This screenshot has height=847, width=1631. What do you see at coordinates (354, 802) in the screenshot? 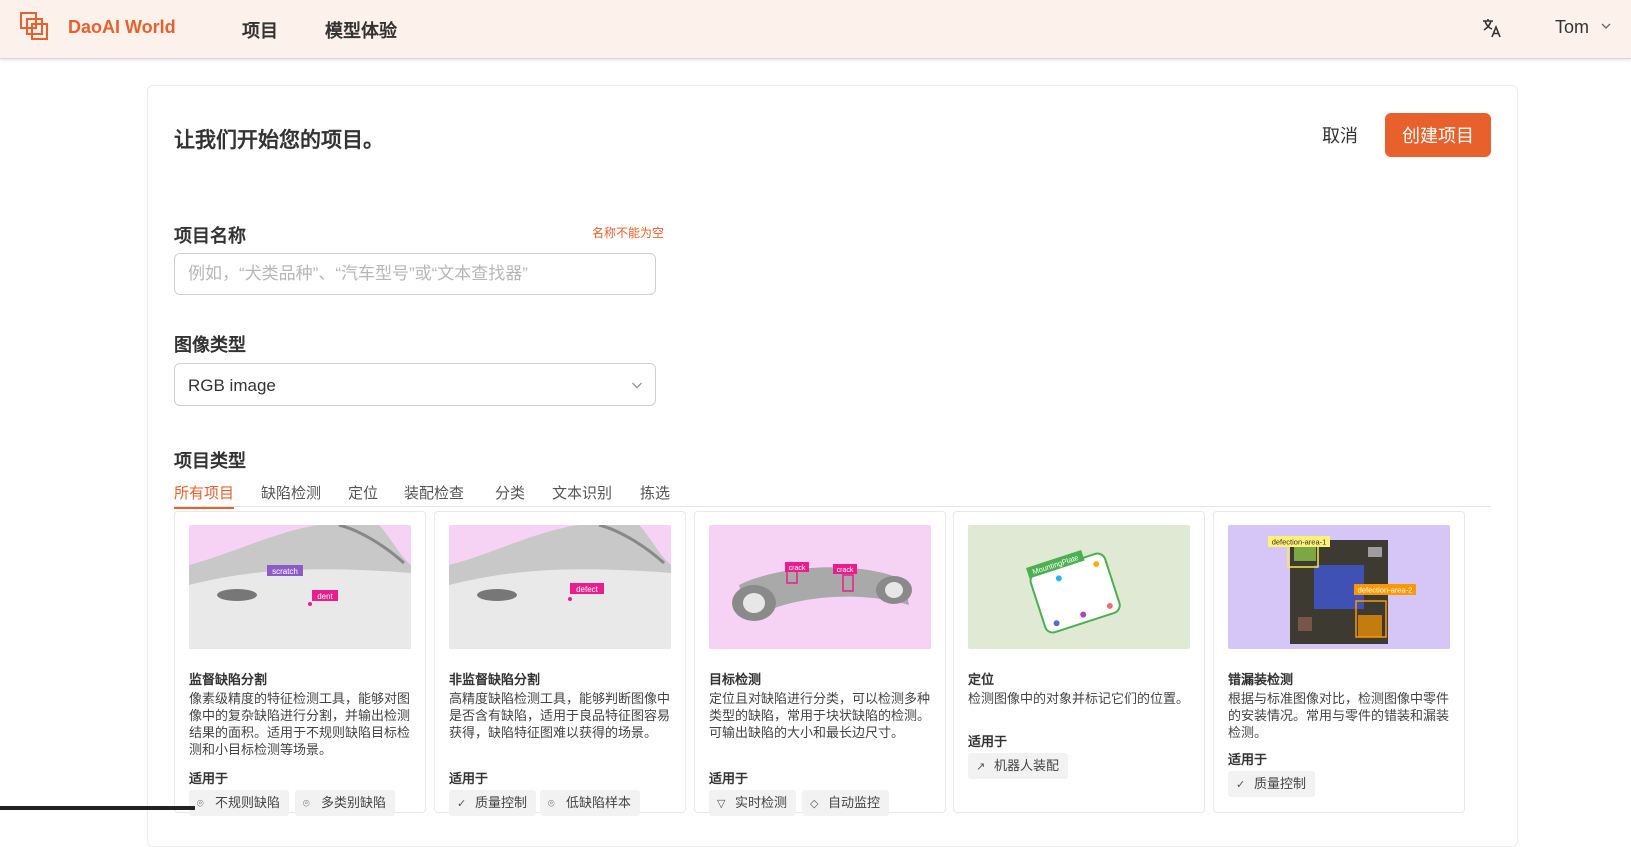
I see `tag-label: 多类别缺陷` at bounding box center [354, 802].